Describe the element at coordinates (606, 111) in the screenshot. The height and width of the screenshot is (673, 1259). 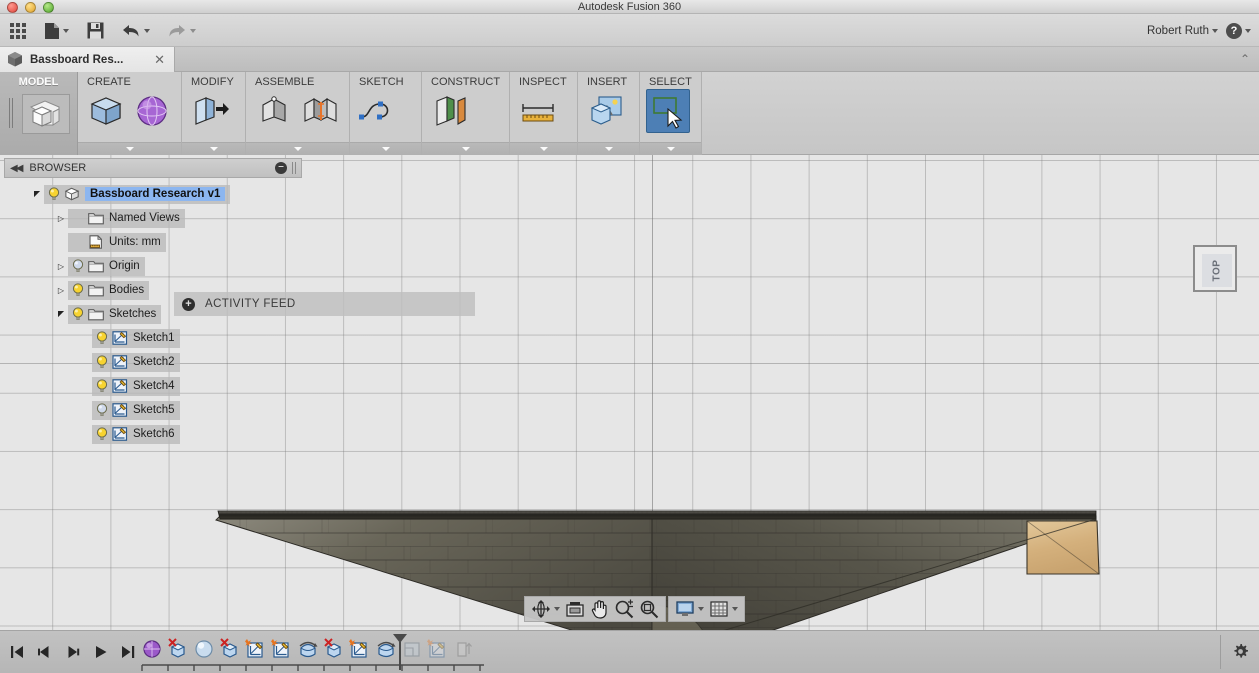
I see `insert-canvas-button` at that location.